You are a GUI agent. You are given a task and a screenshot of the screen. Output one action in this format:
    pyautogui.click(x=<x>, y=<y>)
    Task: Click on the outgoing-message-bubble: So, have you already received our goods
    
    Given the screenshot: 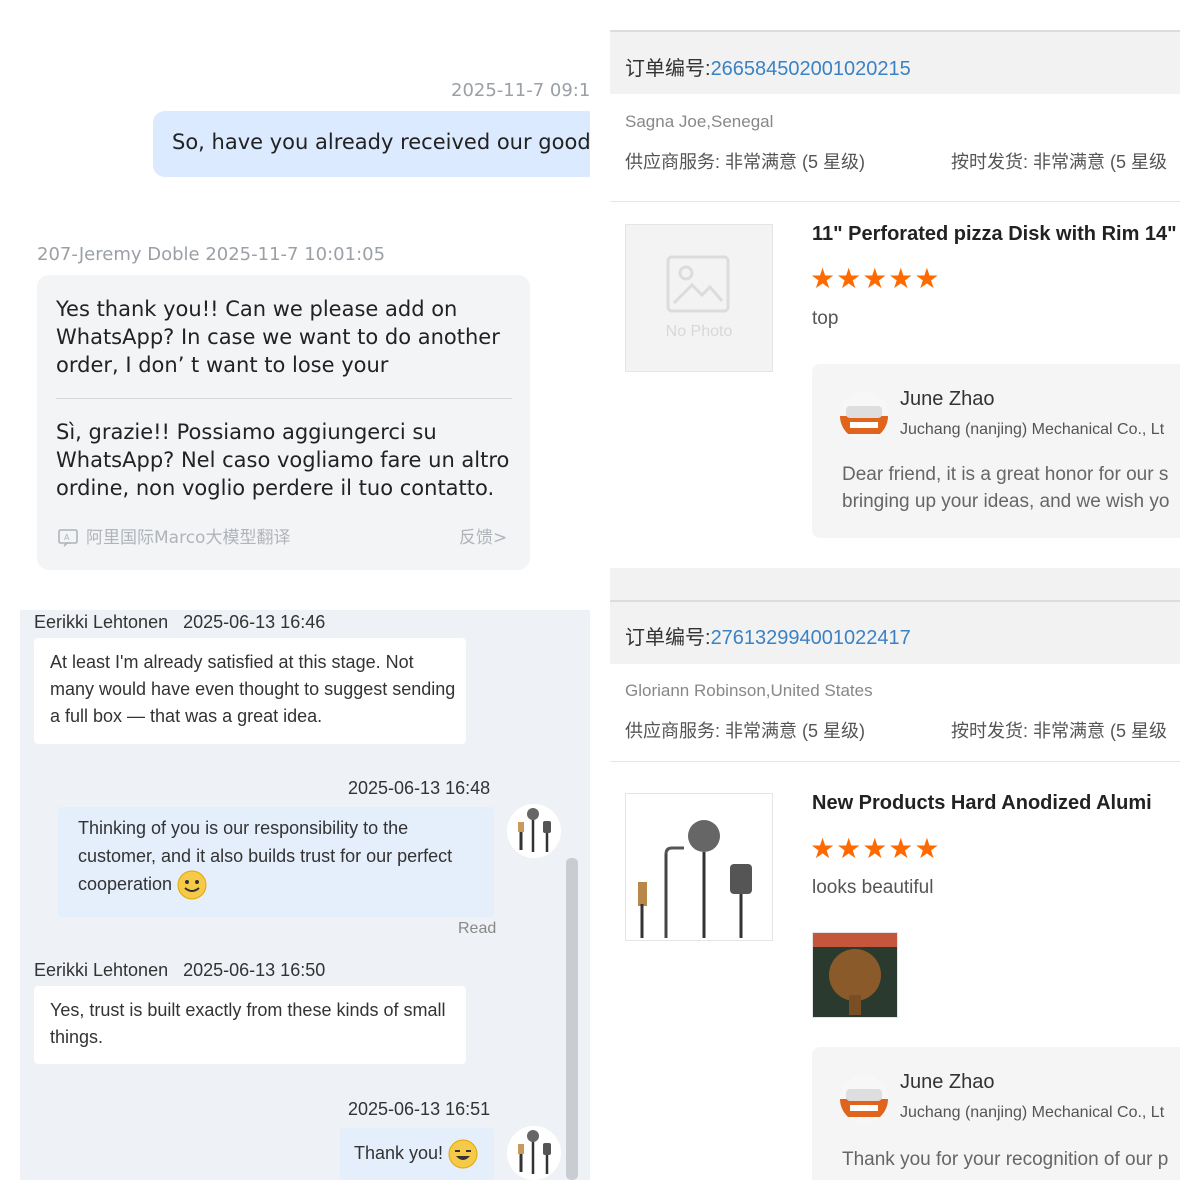 What is the action you would take?
    pyautogui.click(x=371, y=144)
    